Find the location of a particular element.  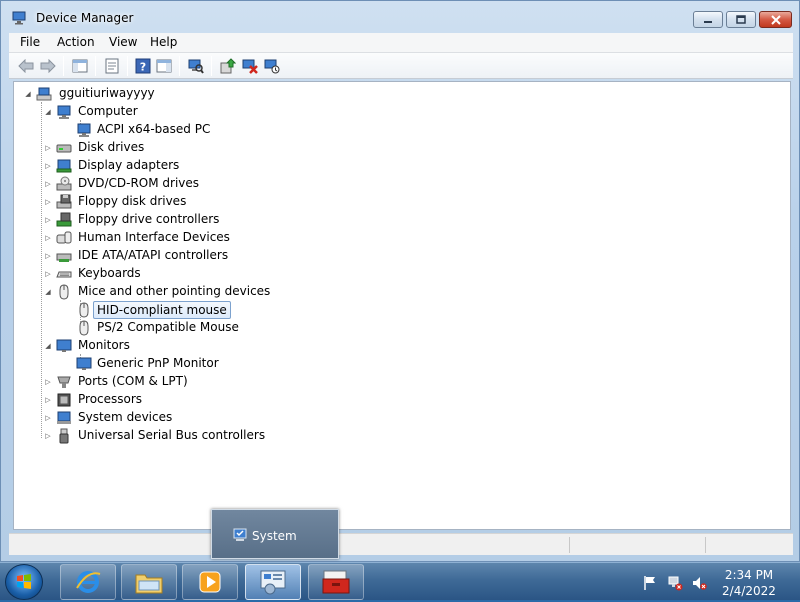

ide-controller-icon is located at coordinates (64, 256).